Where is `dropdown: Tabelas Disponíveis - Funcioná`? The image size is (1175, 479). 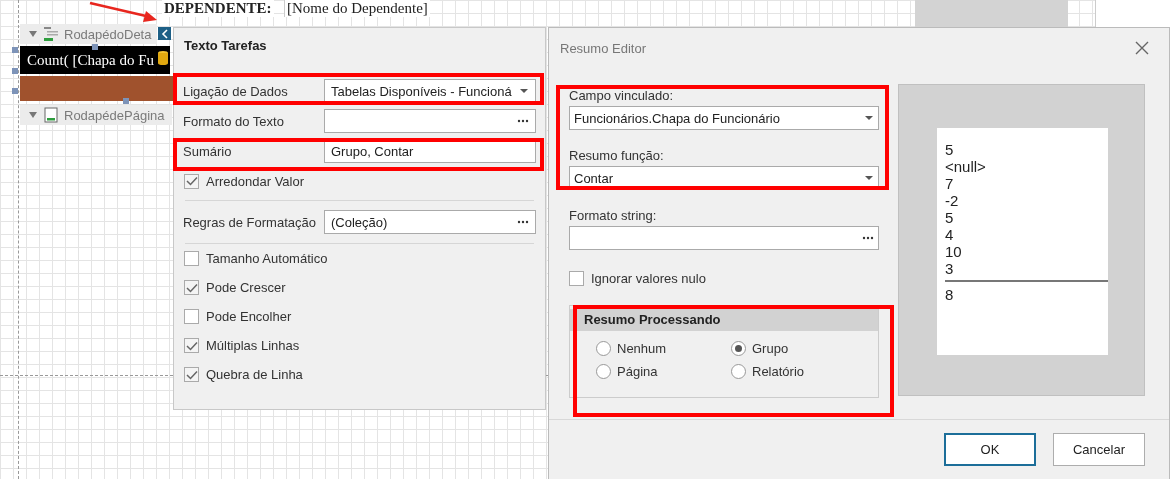 dropdown: Tabelas Disponíveis - Funcioná is located at coordinates (430, 91).